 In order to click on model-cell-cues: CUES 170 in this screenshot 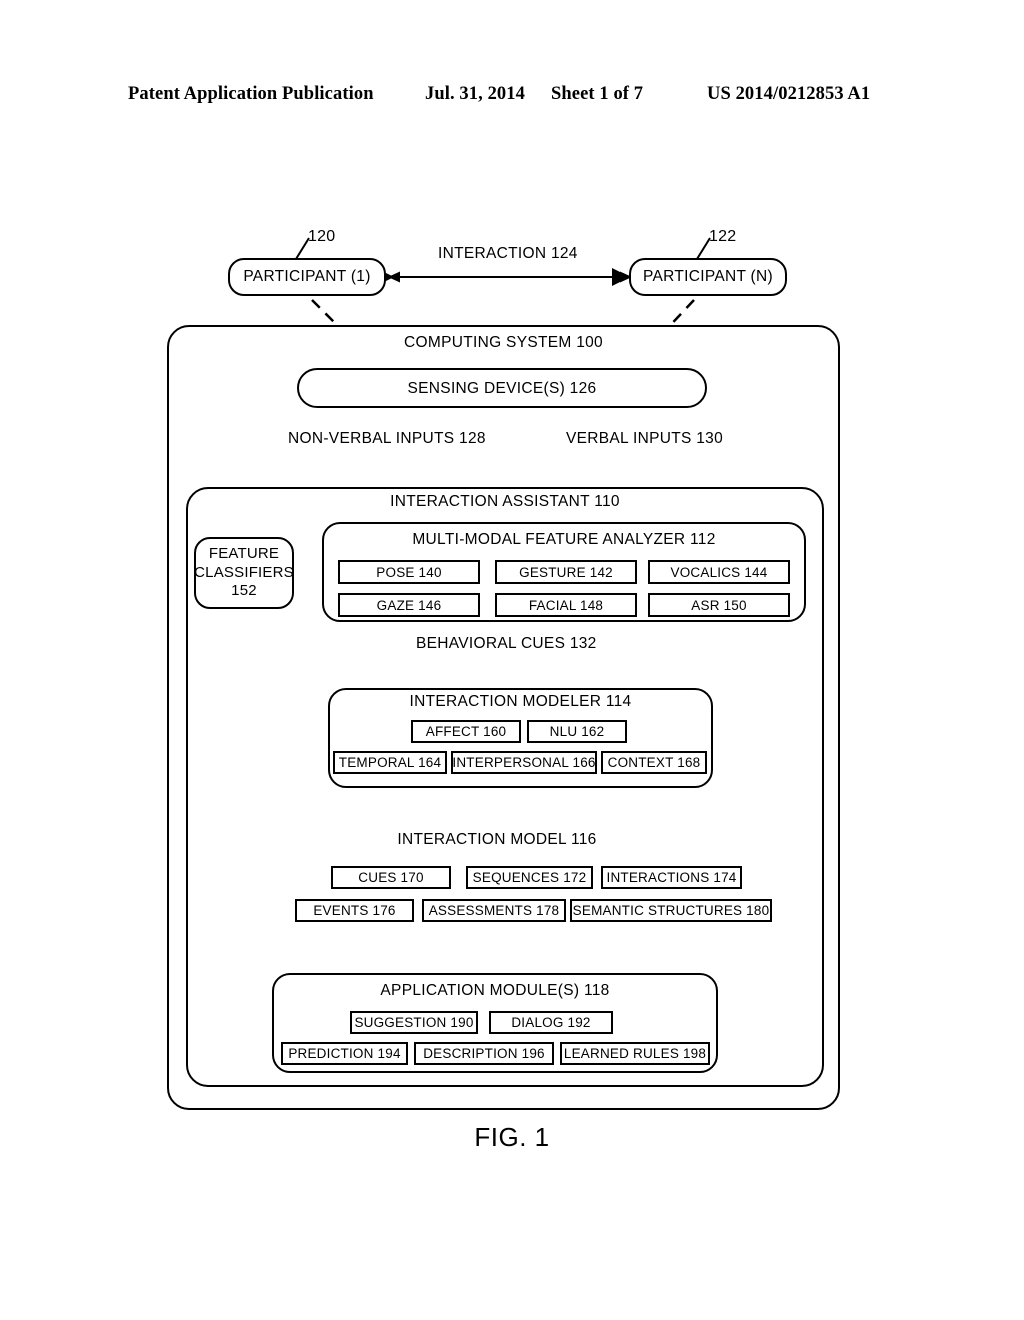, I will do `click(391, 877)`.